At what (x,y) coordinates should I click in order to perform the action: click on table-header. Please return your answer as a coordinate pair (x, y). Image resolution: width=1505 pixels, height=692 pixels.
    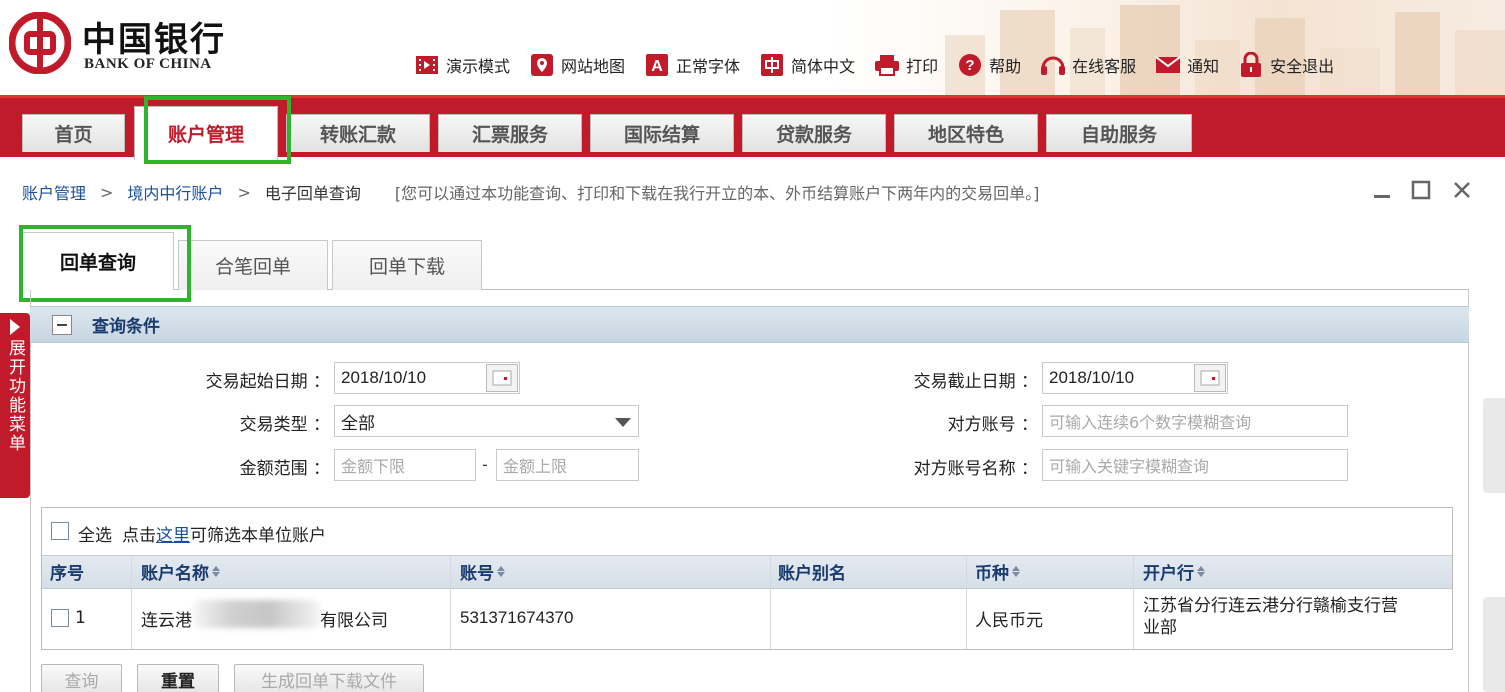
    Looking at the image, I should click on (747, 572).